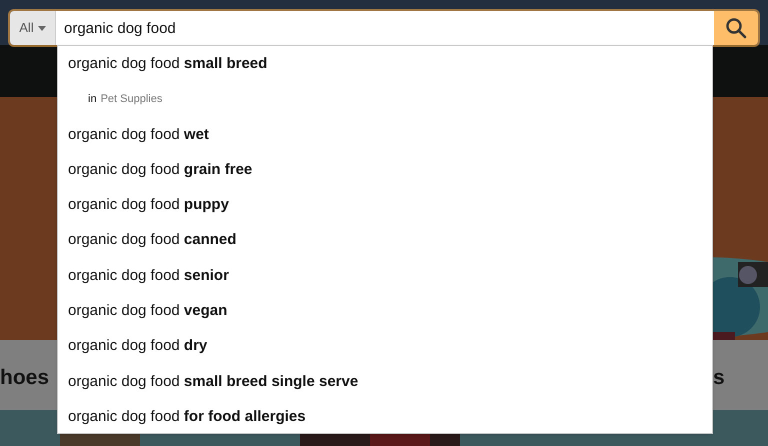  Describe the element at coordinates (385, 346) in the screenshot. I see `suggestion-item: organic dog food dry` at that location.